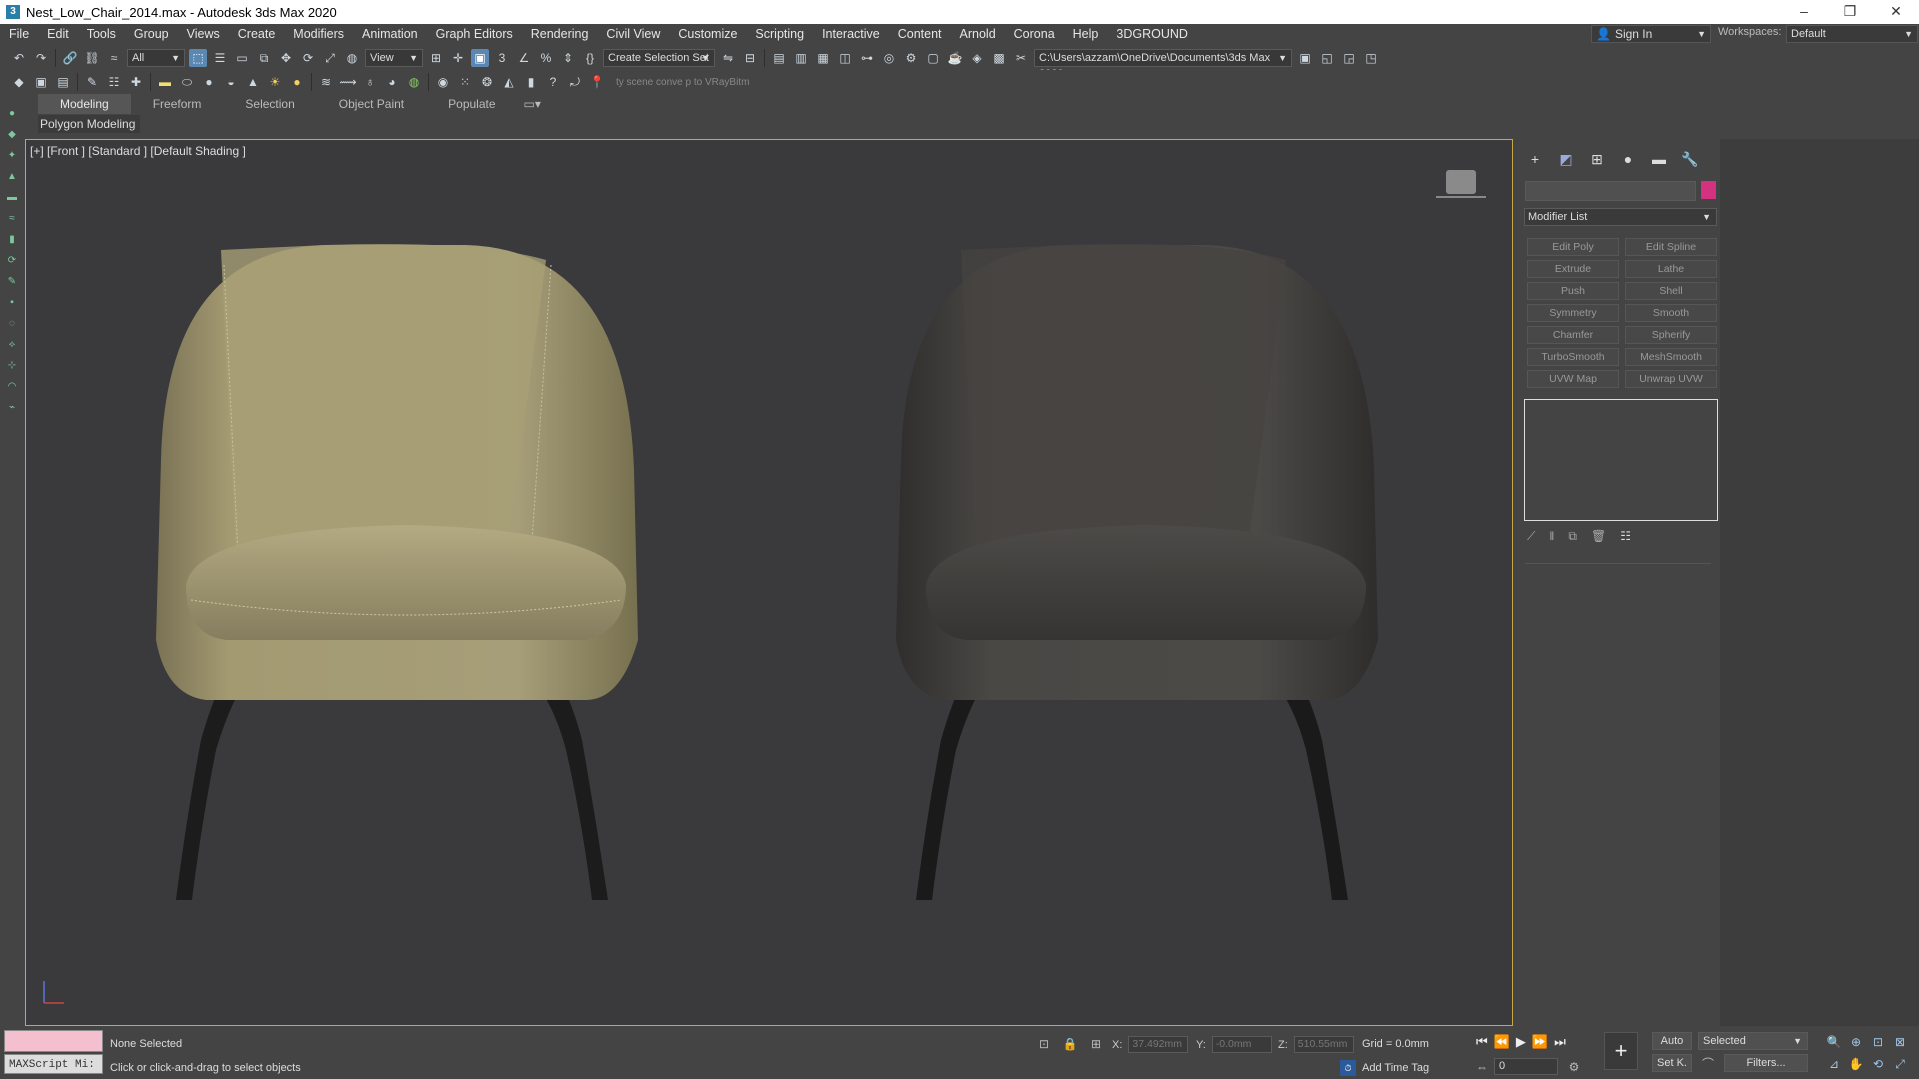 The image size is (1919, 1079). What do you see at coordinates (1610, 191) in the screenshot?
I see `object-name-field` at bounding box center [1610, 191].